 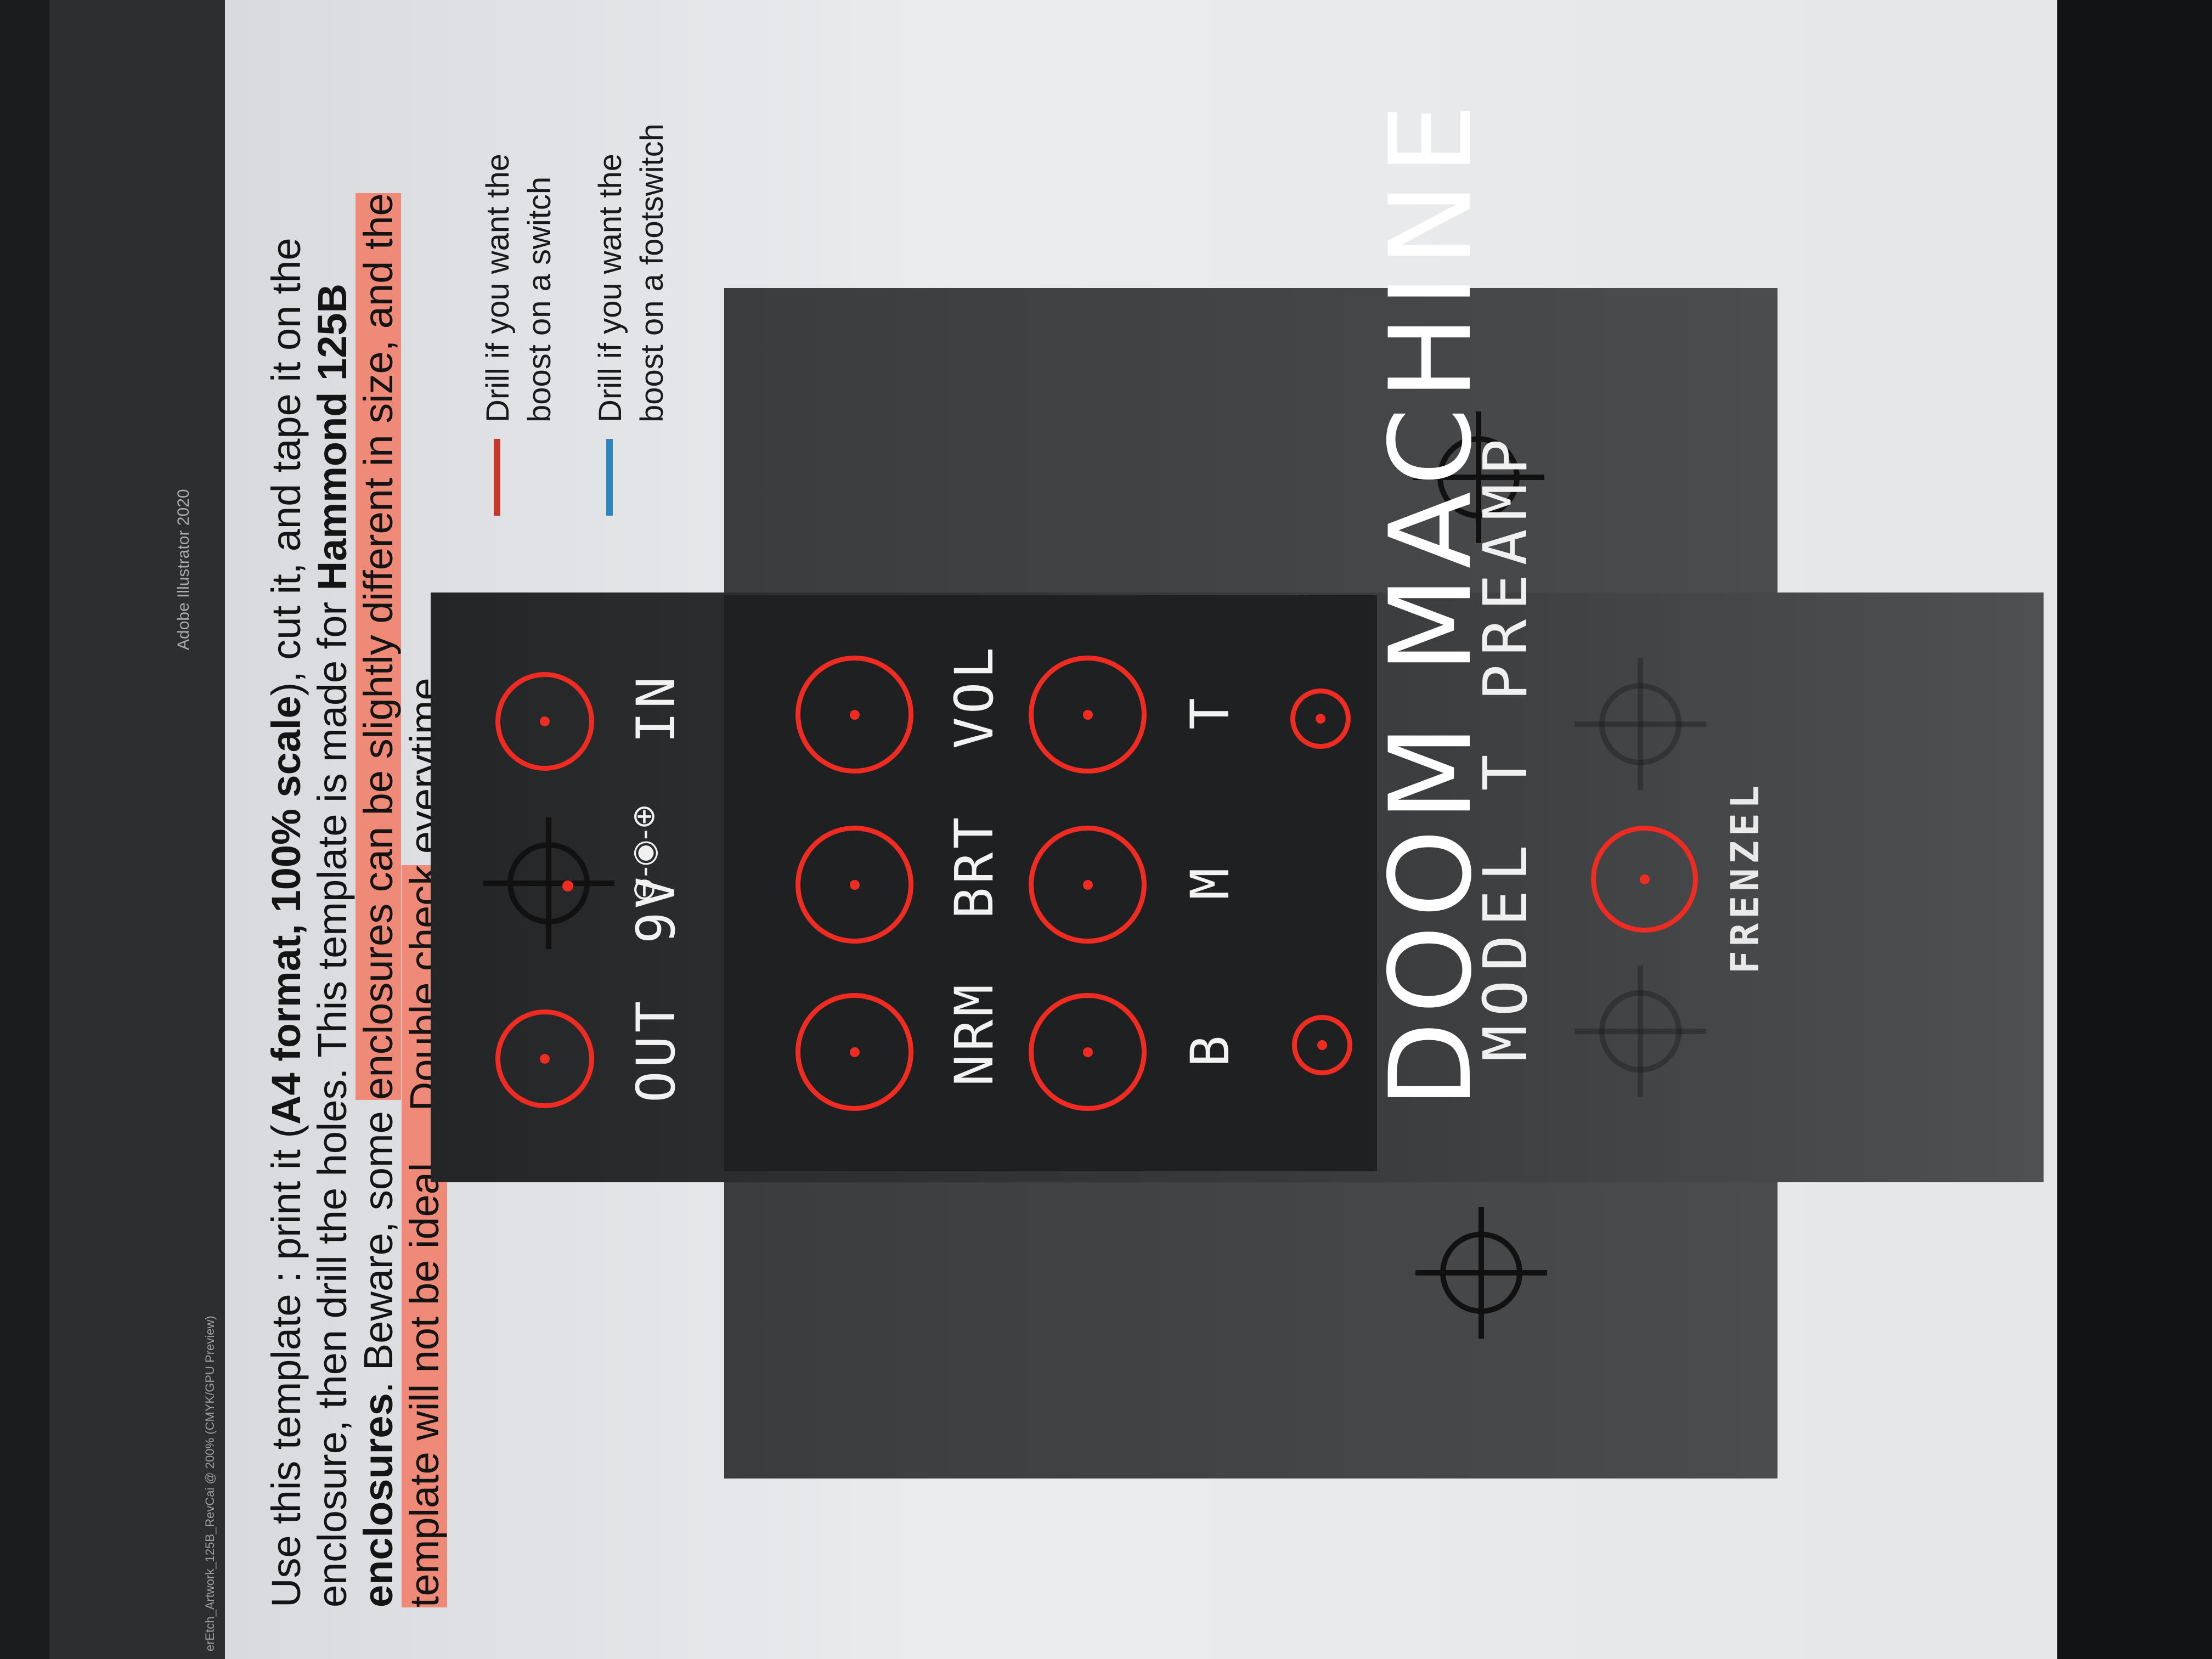 What do you see at coordinates (1506, 746) in the screenshot?
I see `pedal-subtitle: MODEL T PREAMP` at bounding box center [1506, 746].